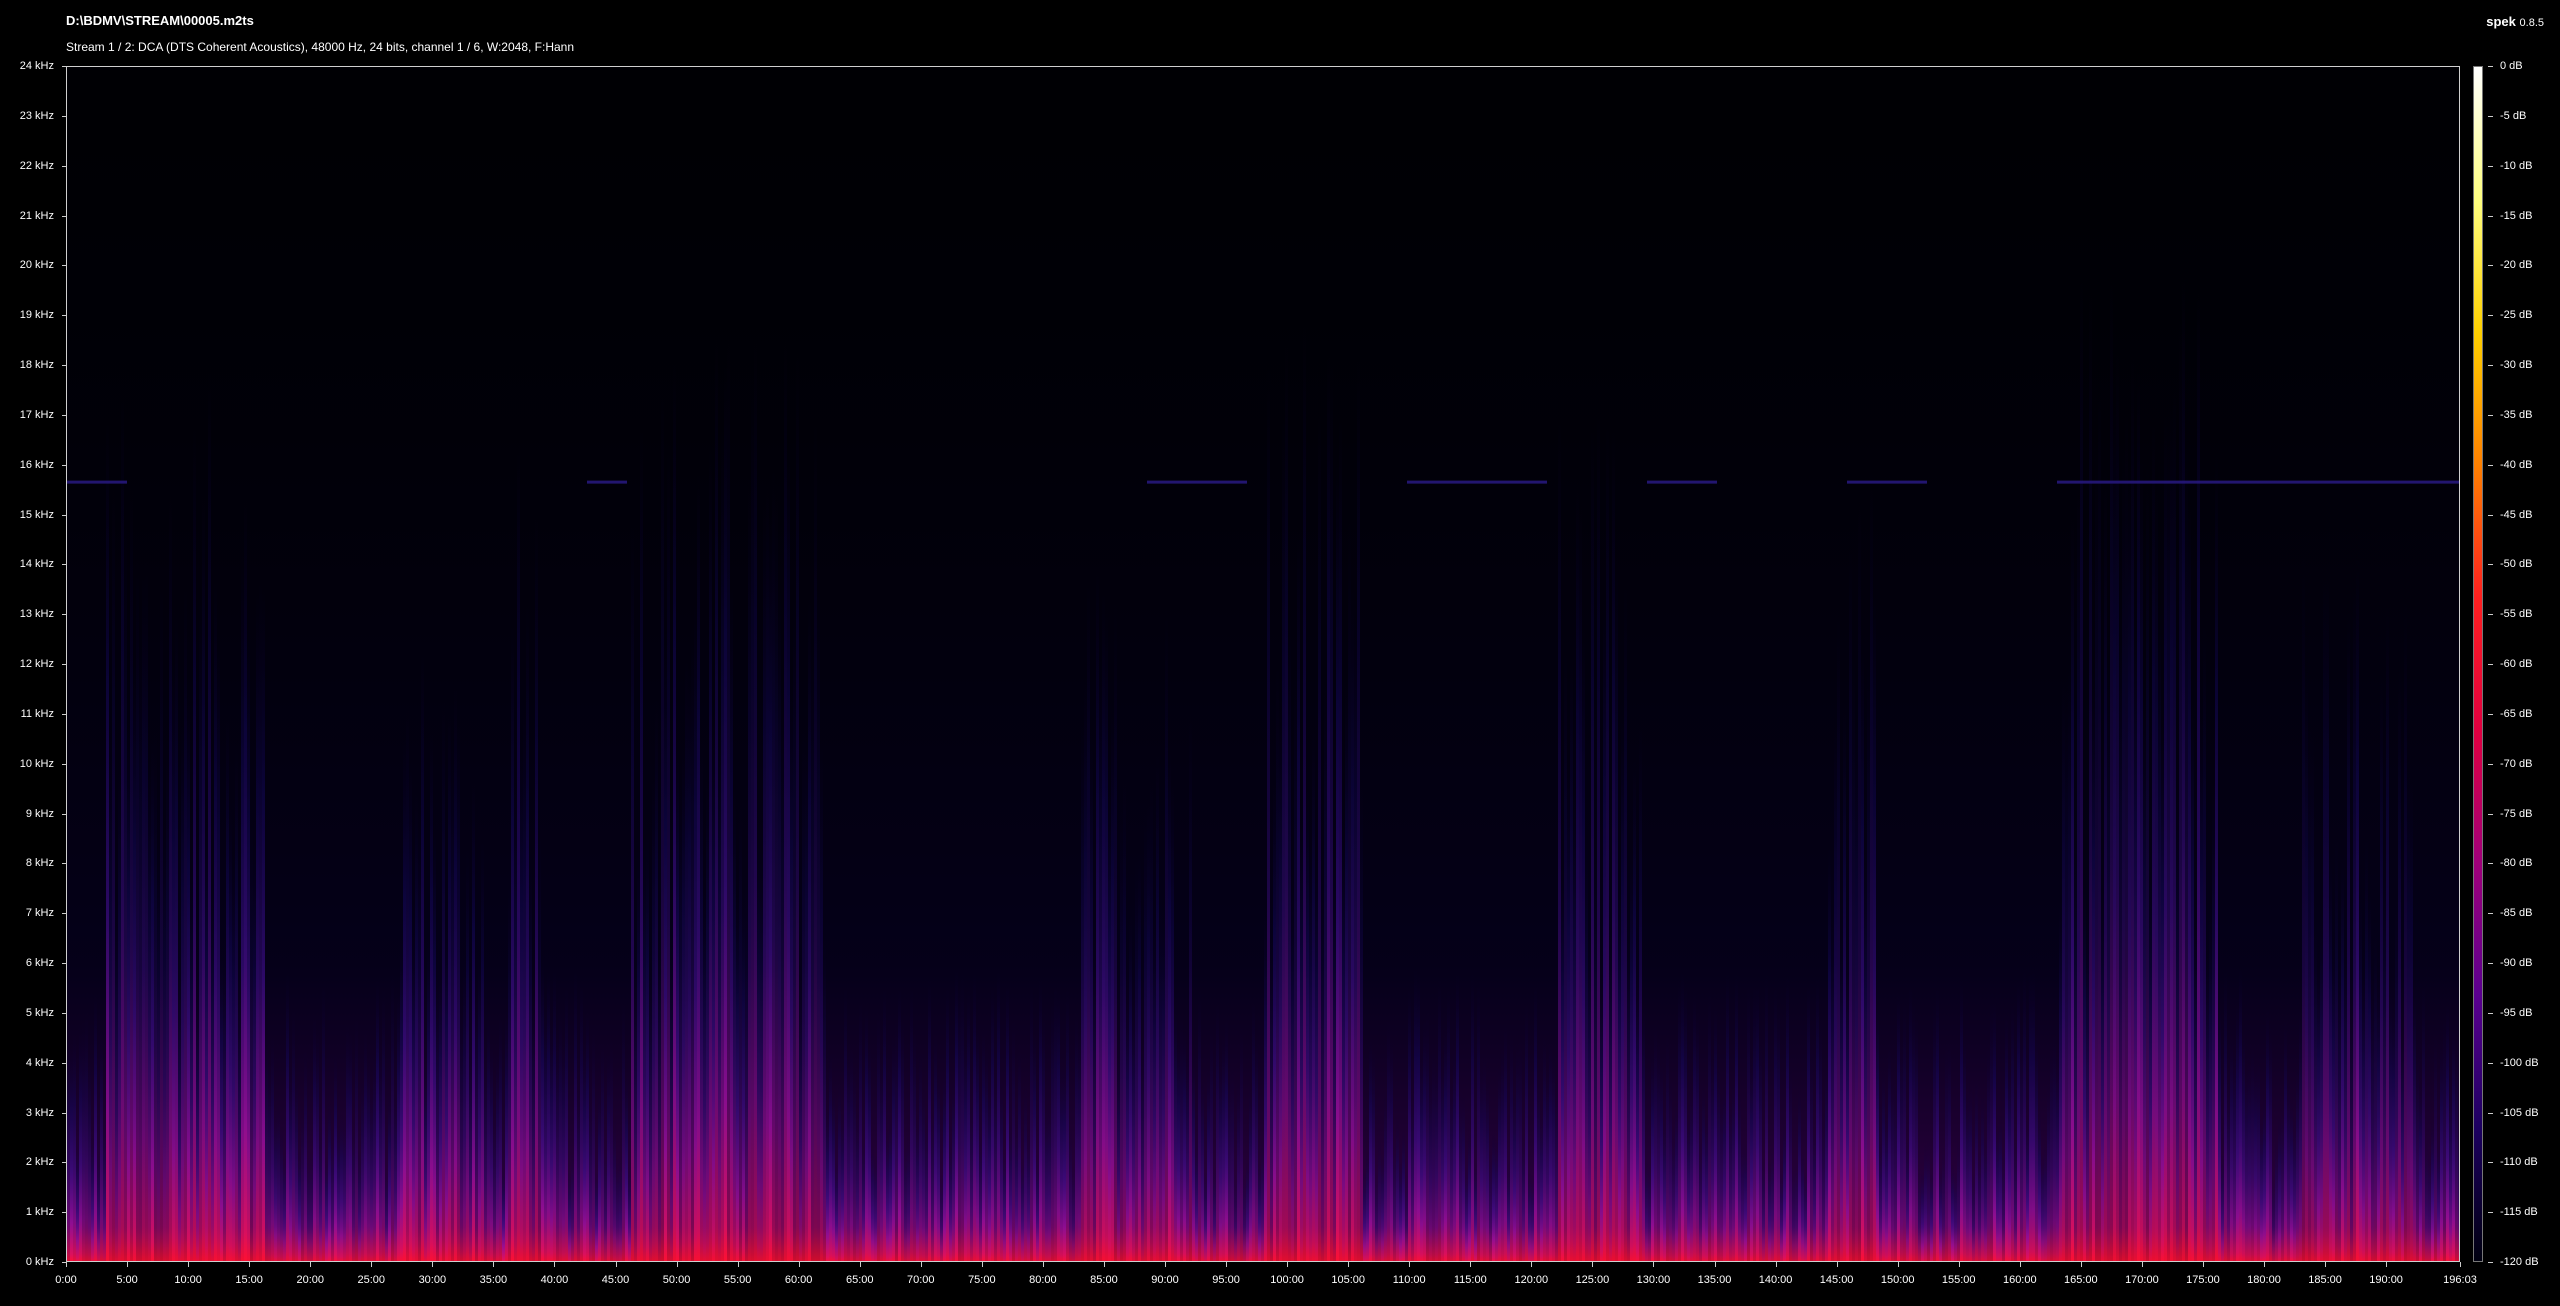 The width and height of the screenshot is (2560, 1306). What do you see at coordinates (2516, 913) in the screenshot?
I see `db-tick-label: -85 dB` at bounding box center [2516, 913].